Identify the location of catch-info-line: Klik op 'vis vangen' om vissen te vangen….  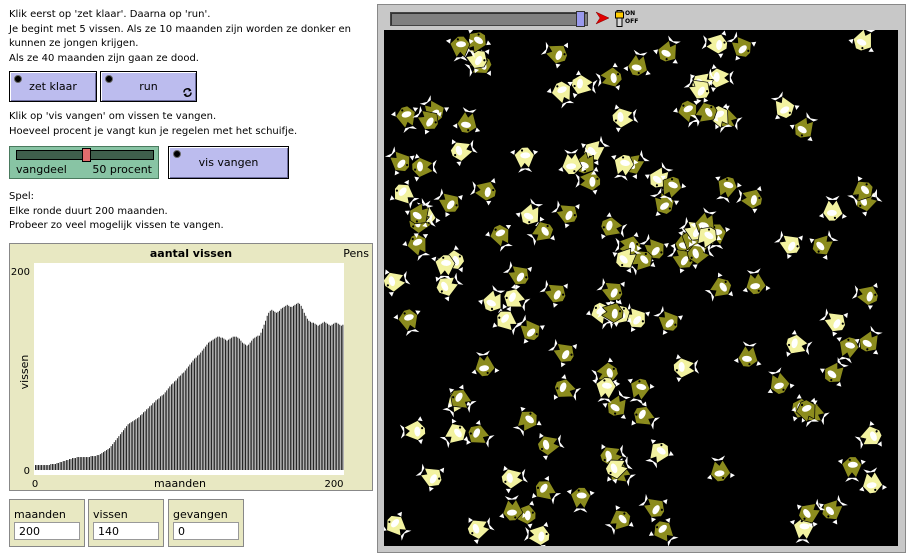
(113, 116).